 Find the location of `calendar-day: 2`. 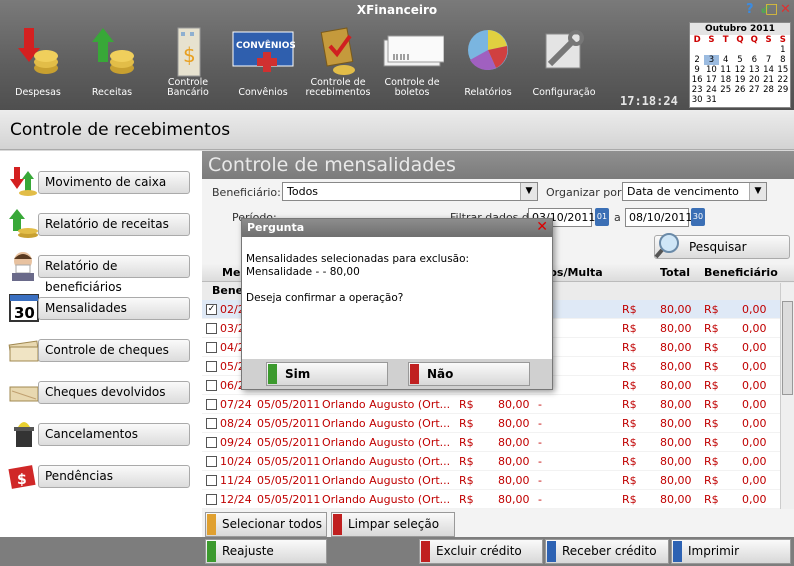

calendar-day: 2 is located at coordinates (697, 60).